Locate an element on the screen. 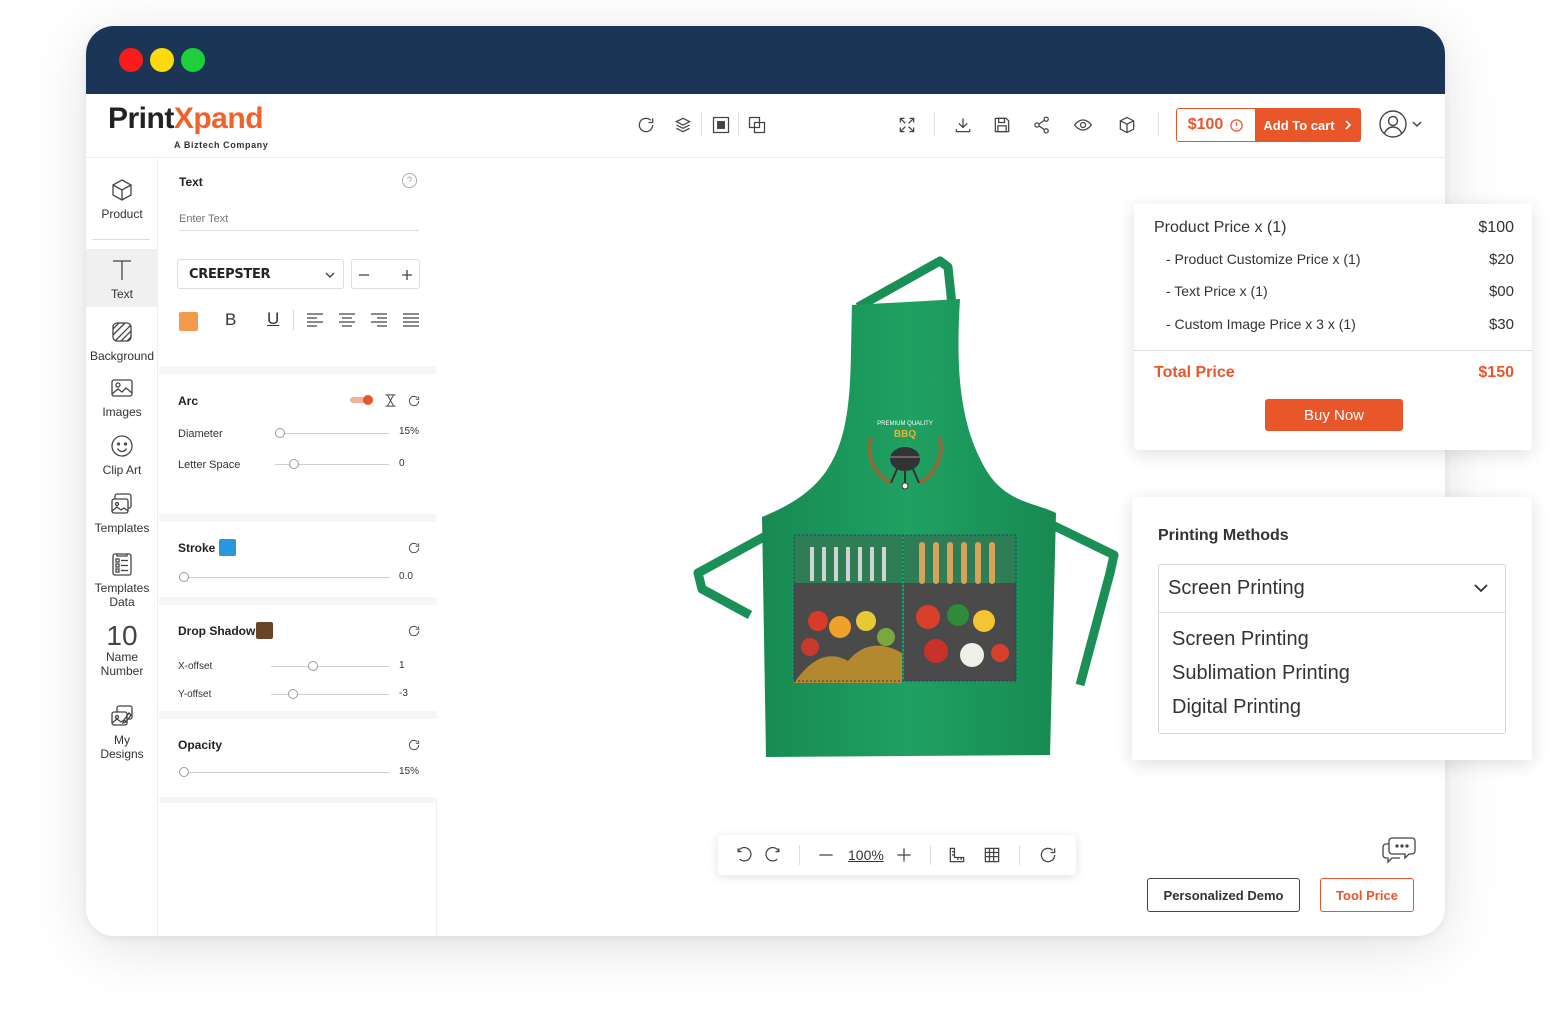  help-icon is located at coordinates (409, 180).